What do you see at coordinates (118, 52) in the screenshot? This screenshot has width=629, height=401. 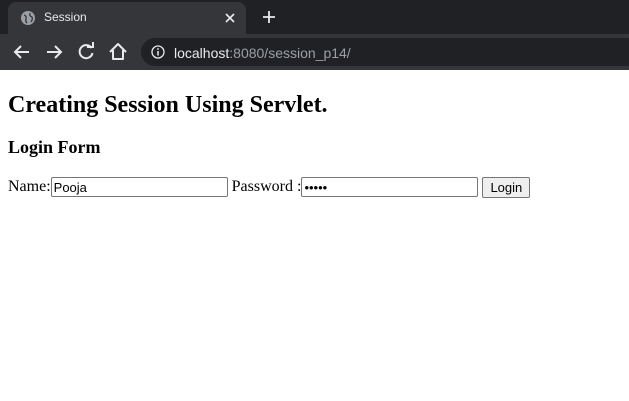 I see `home-icon` at bounding box center [118, 52].